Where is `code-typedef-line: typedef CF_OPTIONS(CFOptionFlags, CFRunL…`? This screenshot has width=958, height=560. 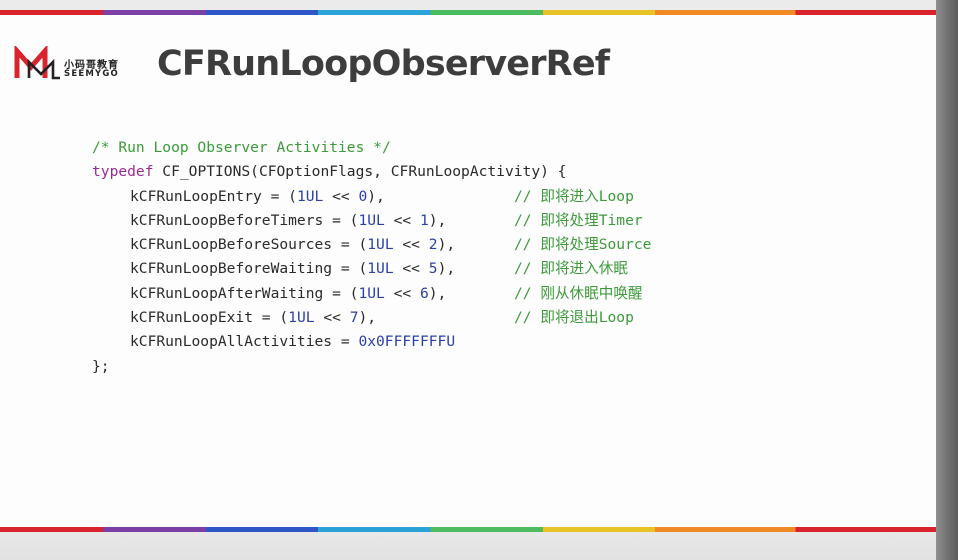
code-typedef-line: typedef CF_OPTIONS(CFOptionFlags, CFRunL… is located at coordinates (329, 172).